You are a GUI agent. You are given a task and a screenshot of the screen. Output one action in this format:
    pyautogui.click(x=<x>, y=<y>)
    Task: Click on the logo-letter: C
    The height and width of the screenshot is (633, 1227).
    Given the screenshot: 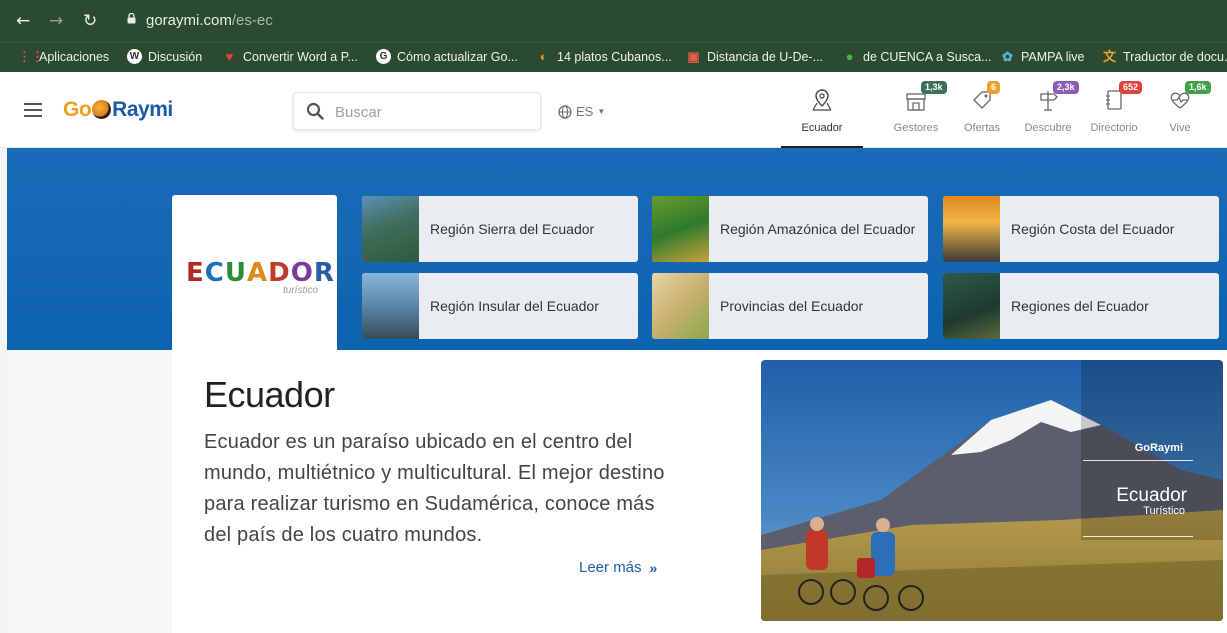 What is the action you would take?
    pyautogui.click(x=214, y=273)
    